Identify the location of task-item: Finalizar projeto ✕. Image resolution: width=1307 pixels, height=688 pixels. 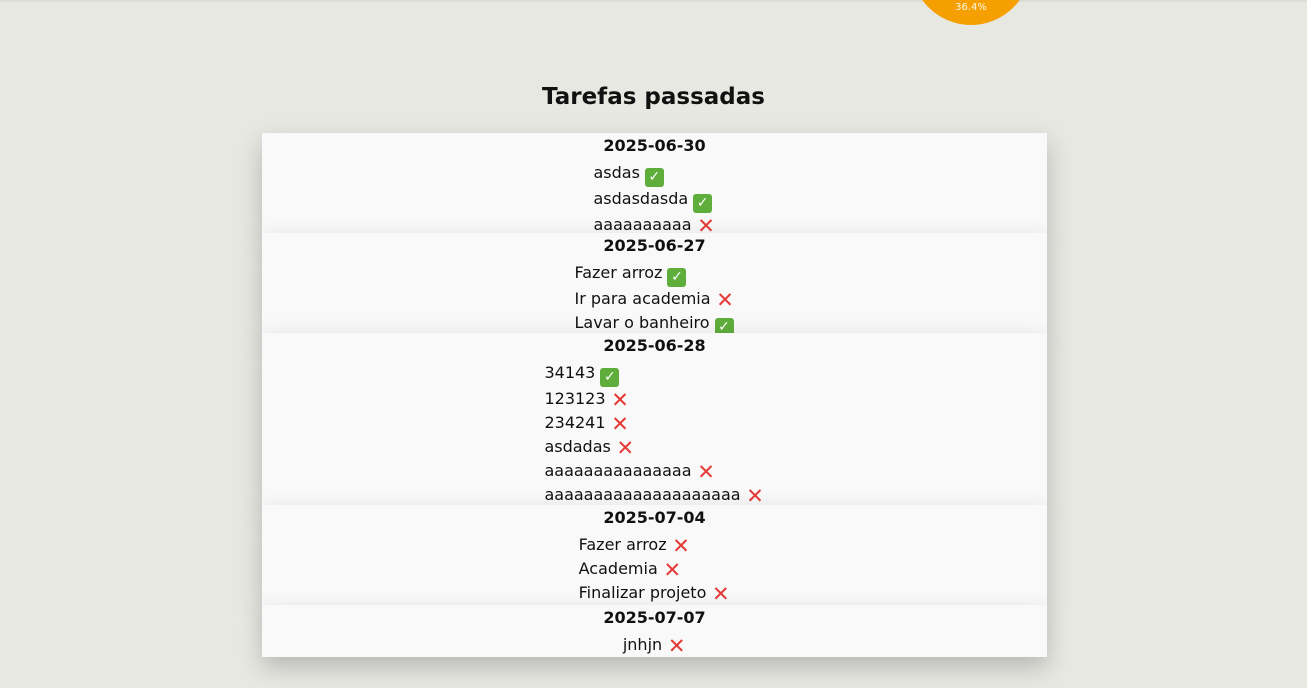
(655, 593).